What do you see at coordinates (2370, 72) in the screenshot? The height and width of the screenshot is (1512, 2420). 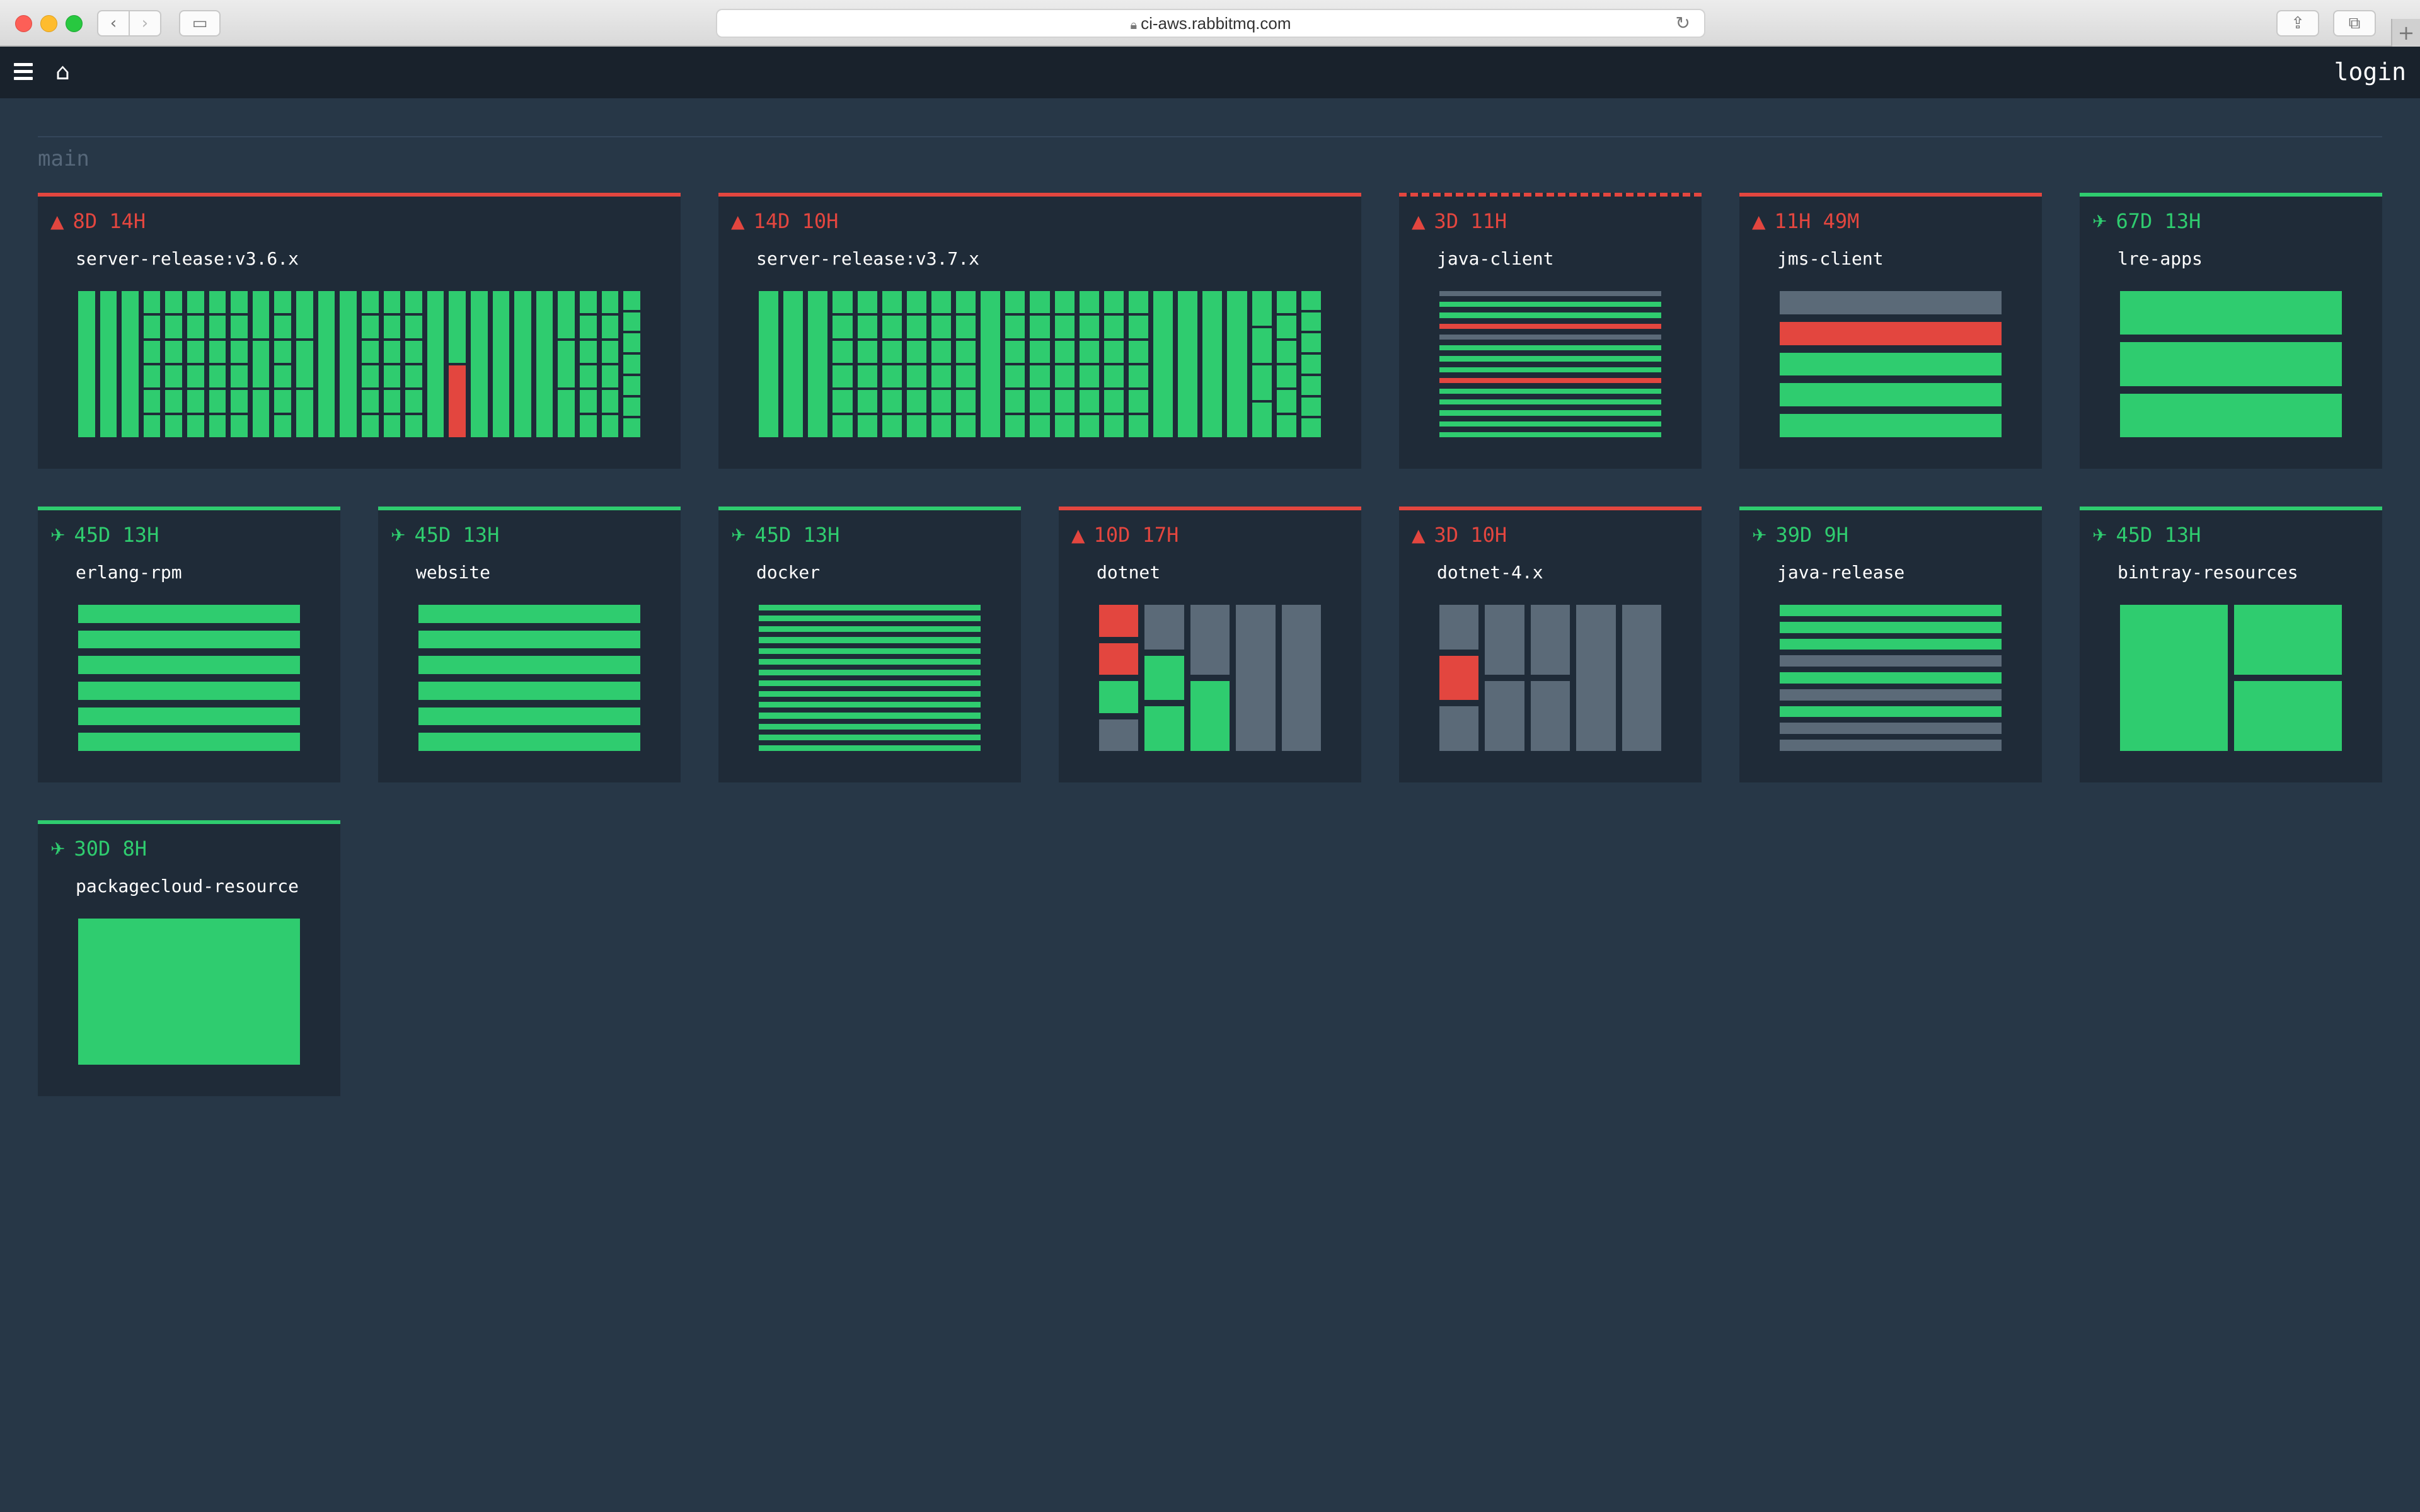 I see `login-link: login` at bounding box center [2370, 72].